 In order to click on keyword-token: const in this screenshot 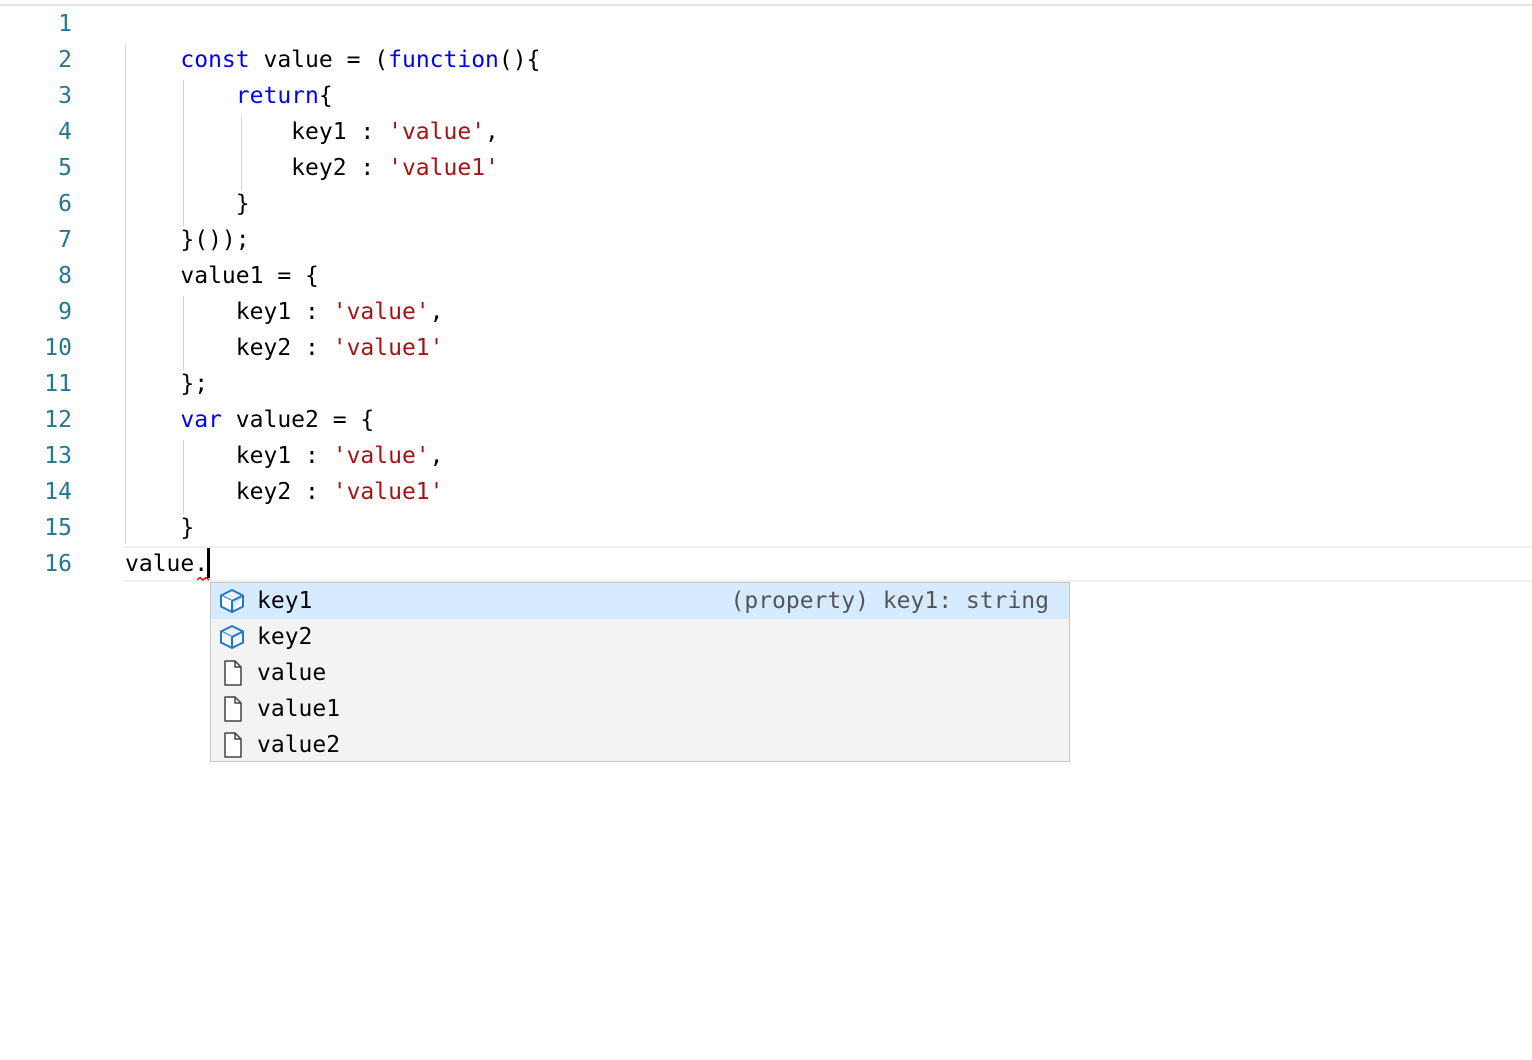, I will do `click(215, 60)`.